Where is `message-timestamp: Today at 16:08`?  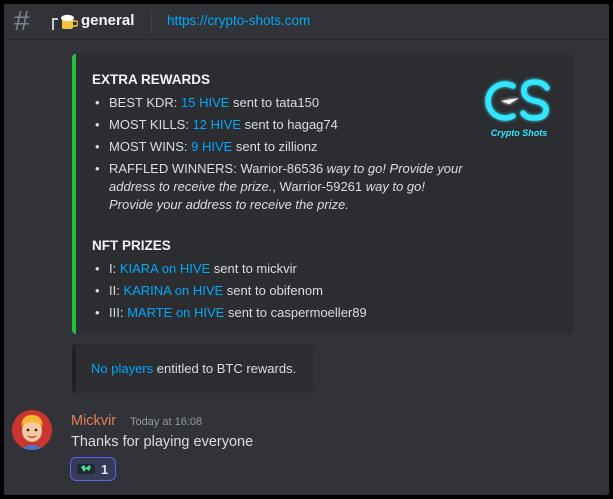
message-timestamp: Today at 16:08 is located at coordinates (166, 422).